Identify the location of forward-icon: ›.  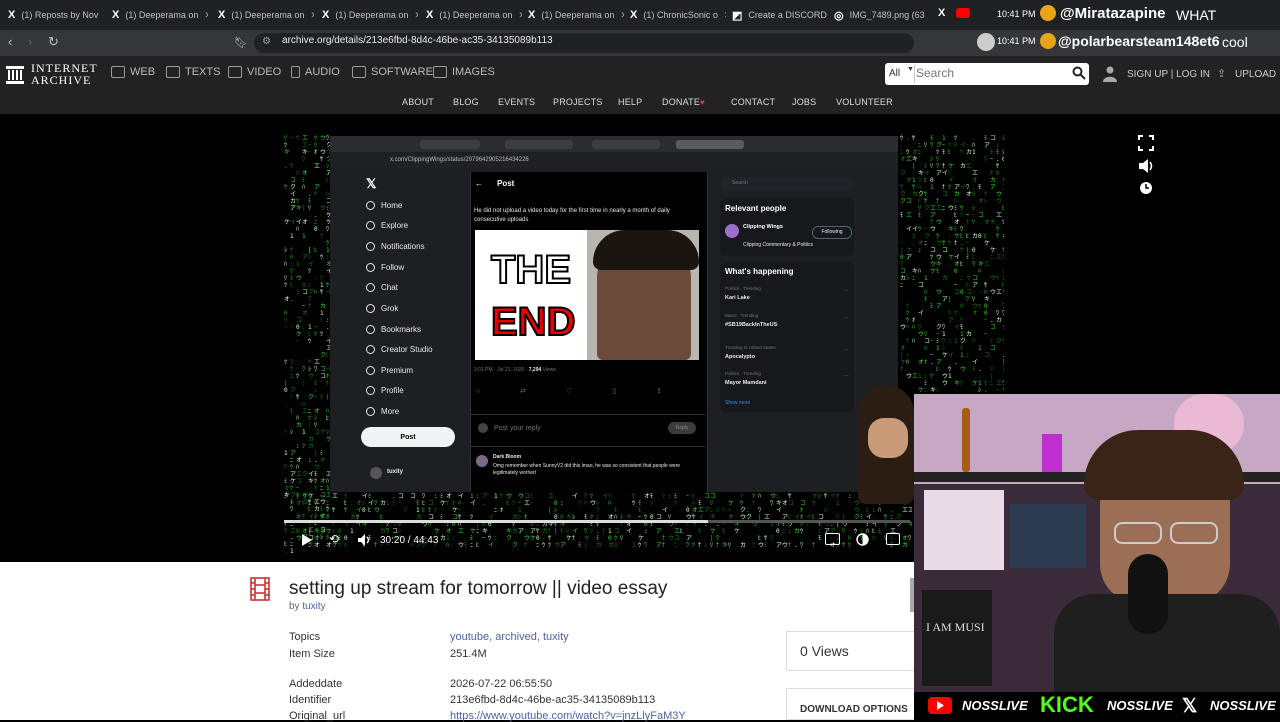
(30, 41).